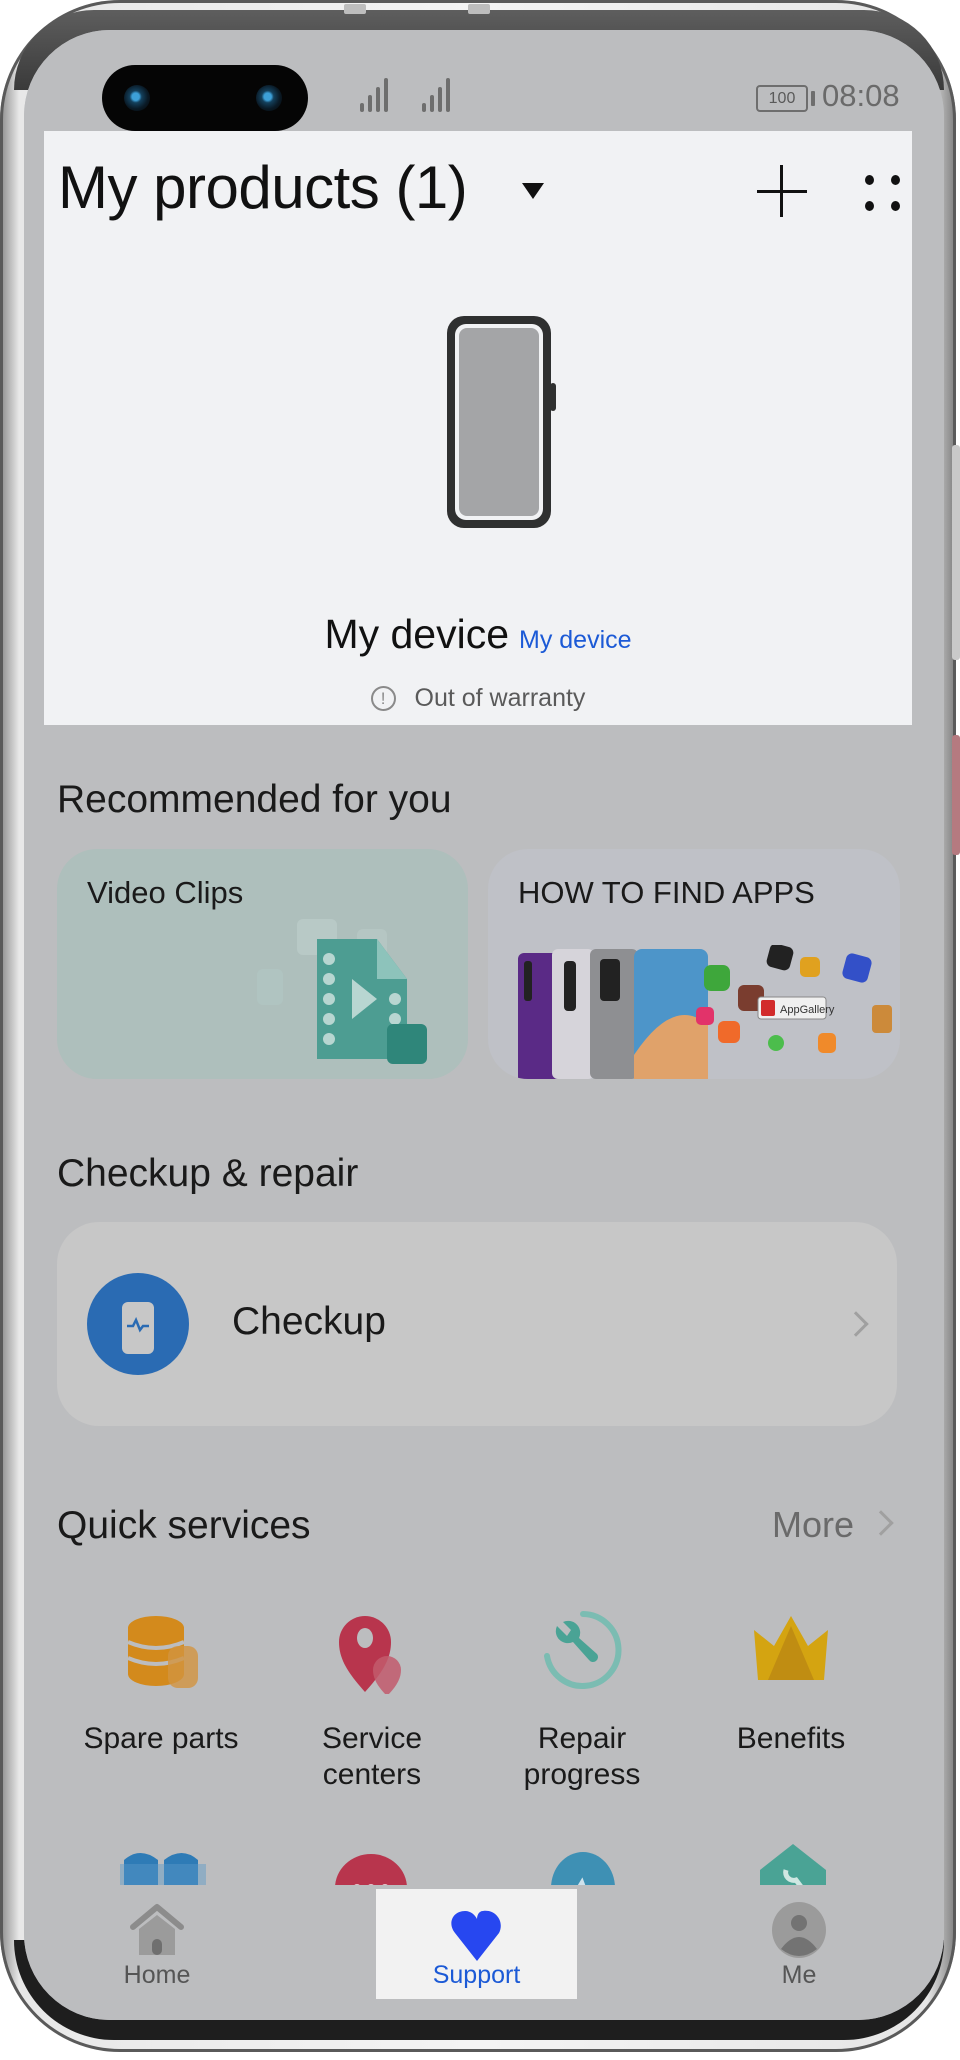 This screenshot has width=960, height=2060. What do you see at coordinates (372, 1700) in the screenshot?
I see `quick-service-service-centers: Service centers` at bounding box center [372, 1700].